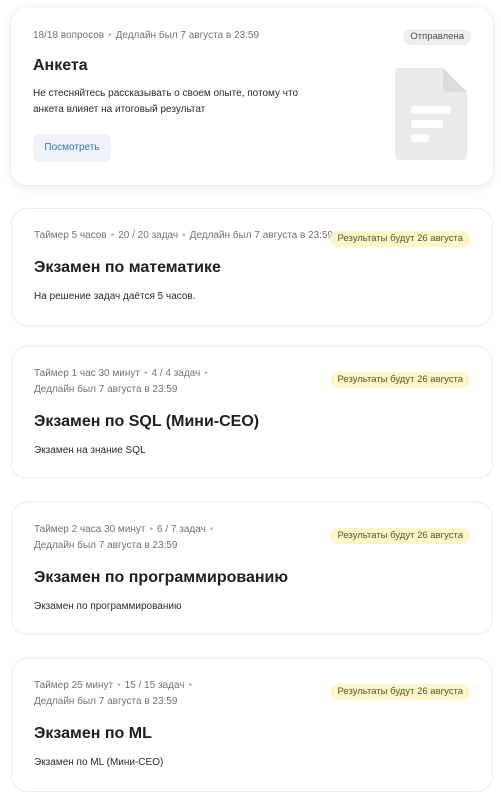 Image resolution: width=501 pixels, height=800 pixels. What do you see at coordinates (90, 529) in the screenshot?
I see `timer-text: Таймер 2 часа 30 минут` at bounding box center [90, 529].